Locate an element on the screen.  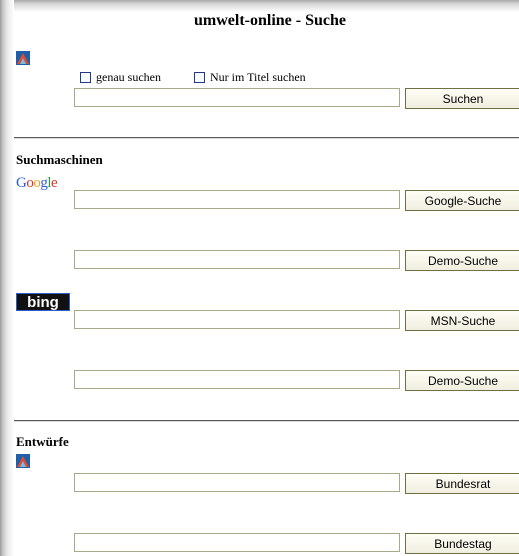
bundestag-button: Bundestag is located at coordinates (462, 543).